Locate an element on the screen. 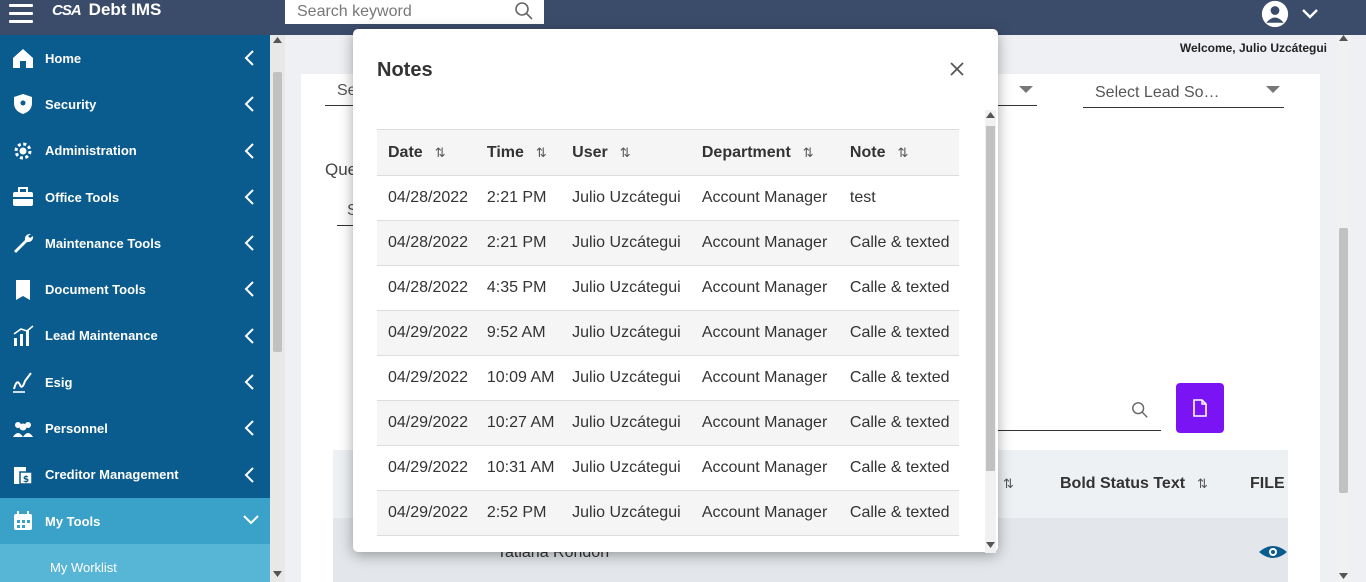 The width and height of the screenshot is (1366, 582). grid-header-status: Bold Status Text is located at coordinates (1122, 484).